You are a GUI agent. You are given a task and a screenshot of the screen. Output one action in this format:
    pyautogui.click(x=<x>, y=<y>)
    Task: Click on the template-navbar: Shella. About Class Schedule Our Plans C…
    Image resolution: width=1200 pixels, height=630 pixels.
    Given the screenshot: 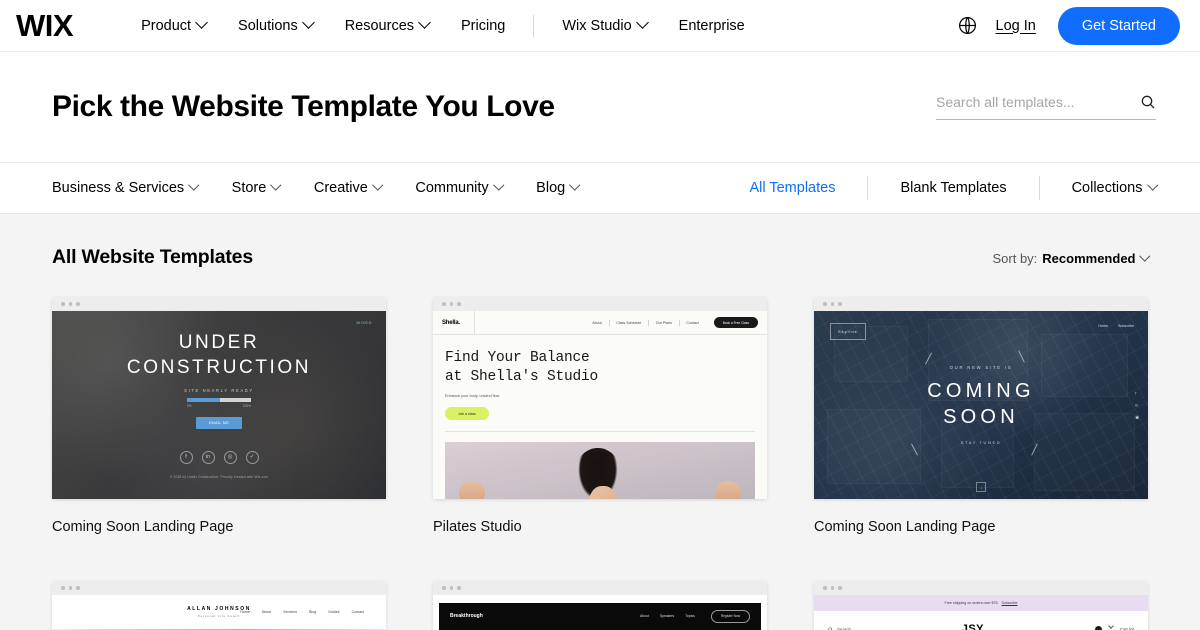 What is the action you would take?
    pyautogui.click(x=600, y=323)
    